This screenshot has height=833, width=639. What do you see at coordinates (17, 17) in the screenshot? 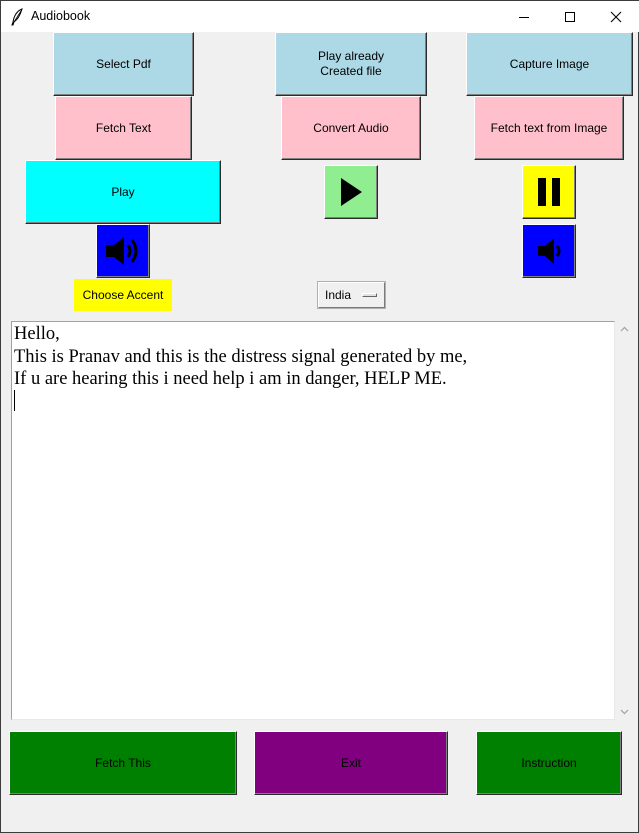
I see `feather-icon` at bounding box center [17, 17].